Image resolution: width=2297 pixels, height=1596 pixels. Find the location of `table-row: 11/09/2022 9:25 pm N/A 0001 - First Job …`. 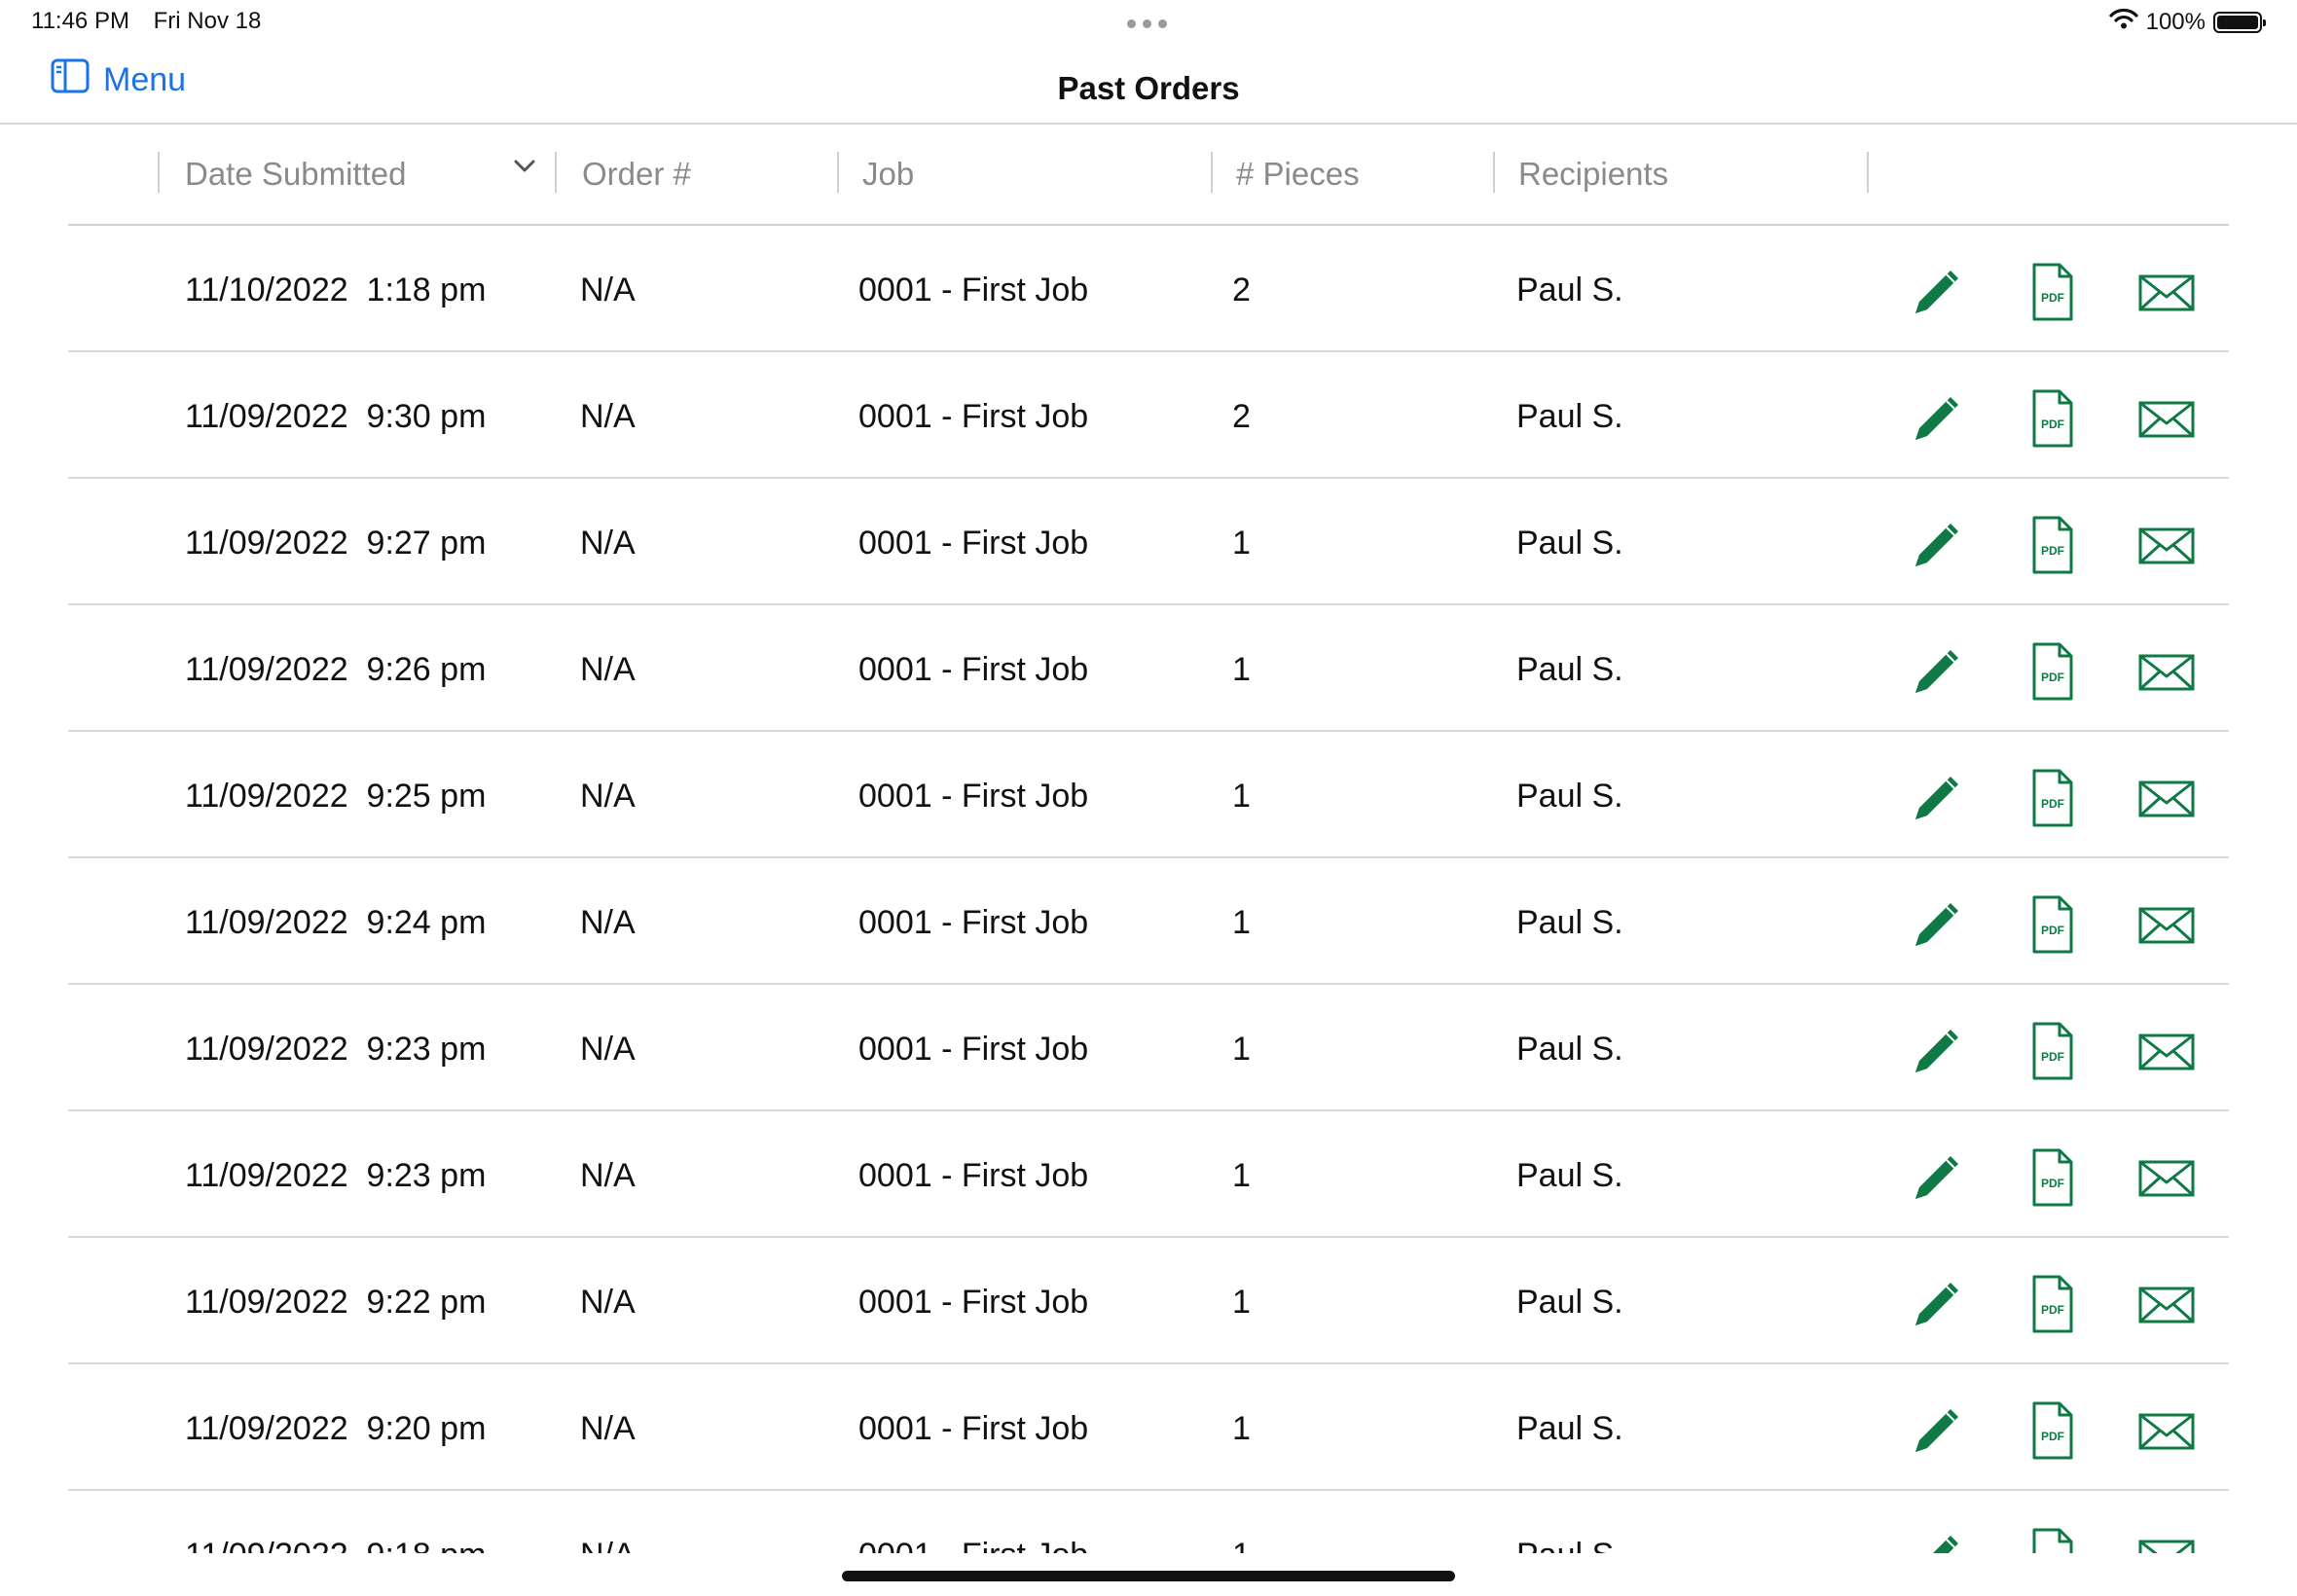

table-row: 11/09/2022 9:25 pm N/A 0001 - First Job … is located at coordinates (1148, 795).